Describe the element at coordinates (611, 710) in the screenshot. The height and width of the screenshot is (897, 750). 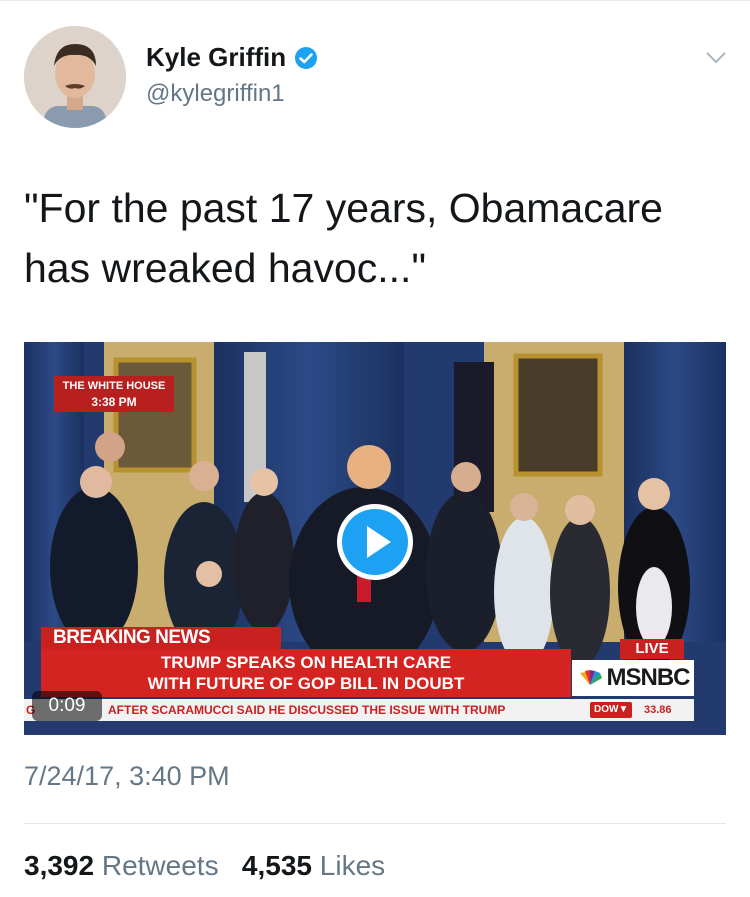
I see `dow-label: DOW▼` at that location.